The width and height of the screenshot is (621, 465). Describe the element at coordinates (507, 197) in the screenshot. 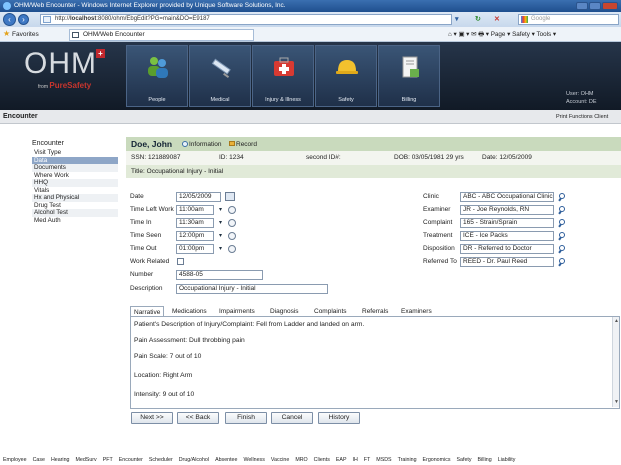

I see `clinic-field: ABC - ABC Occupational Clinic` at that location.